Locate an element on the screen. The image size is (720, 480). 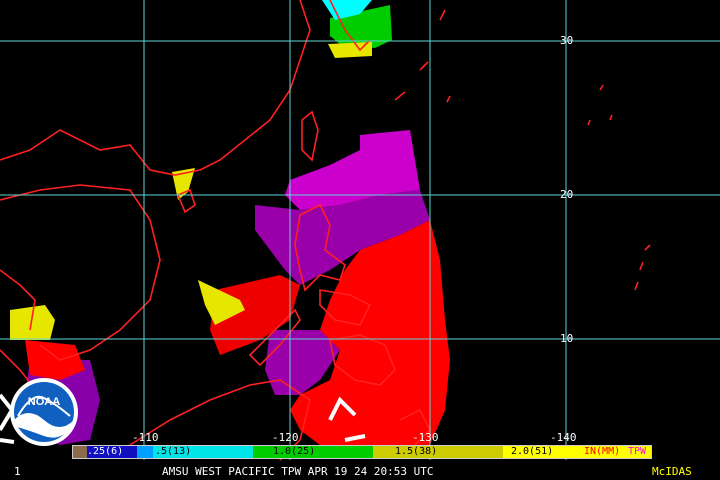
latitude-label-10: 10 is located at coordinates (567, 338).